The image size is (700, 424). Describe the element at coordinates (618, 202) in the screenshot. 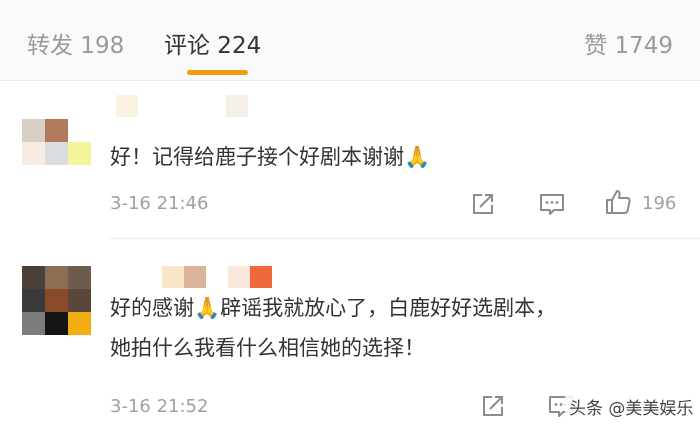

I see `thumbs-up-icon` at that location.